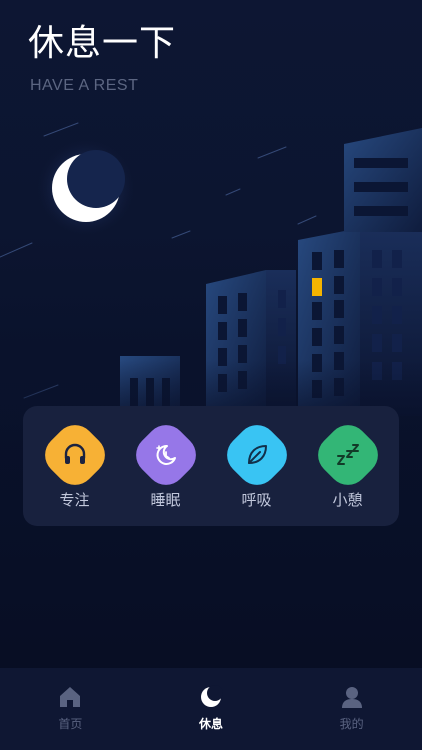 Image resolution: width=422 pixels, height=750 pixels. Describe the element at coordinates (70, 709) in the screenshot. I see `tab-home: 首页` at that location.